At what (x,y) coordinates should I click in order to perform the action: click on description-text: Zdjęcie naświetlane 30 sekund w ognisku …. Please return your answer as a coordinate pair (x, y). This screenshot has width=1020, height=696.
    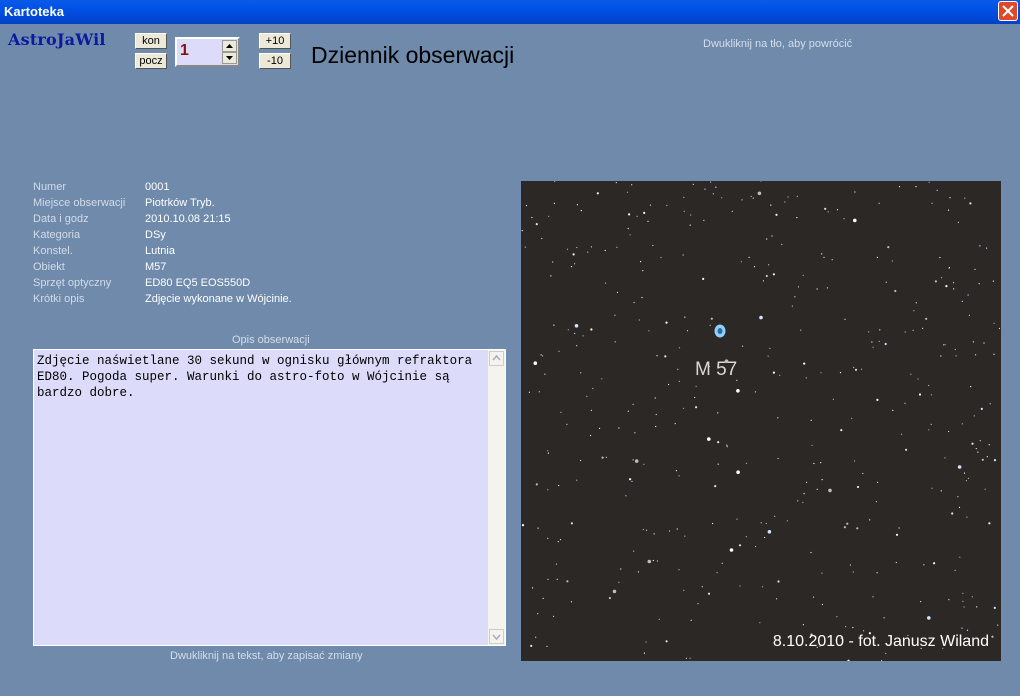
    Looking at the image, I should click on (261, 377).